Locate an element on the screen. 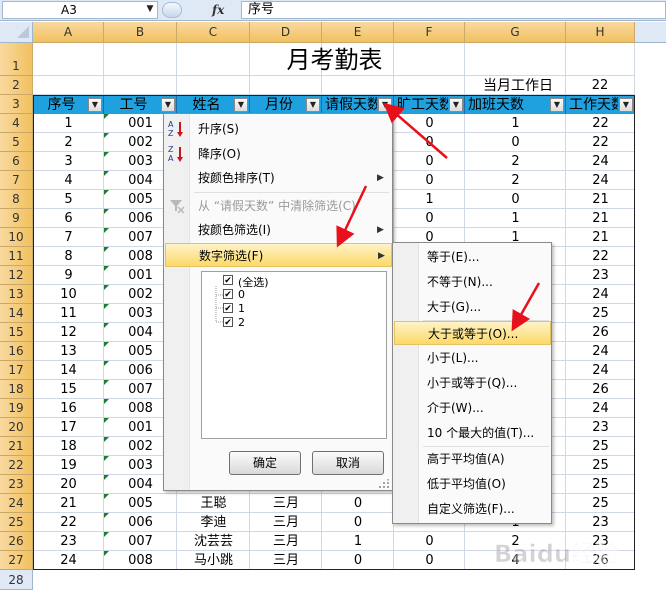 This screenshot has width=666, height=590. name-box: A3 is located at coordinates (80, 10).